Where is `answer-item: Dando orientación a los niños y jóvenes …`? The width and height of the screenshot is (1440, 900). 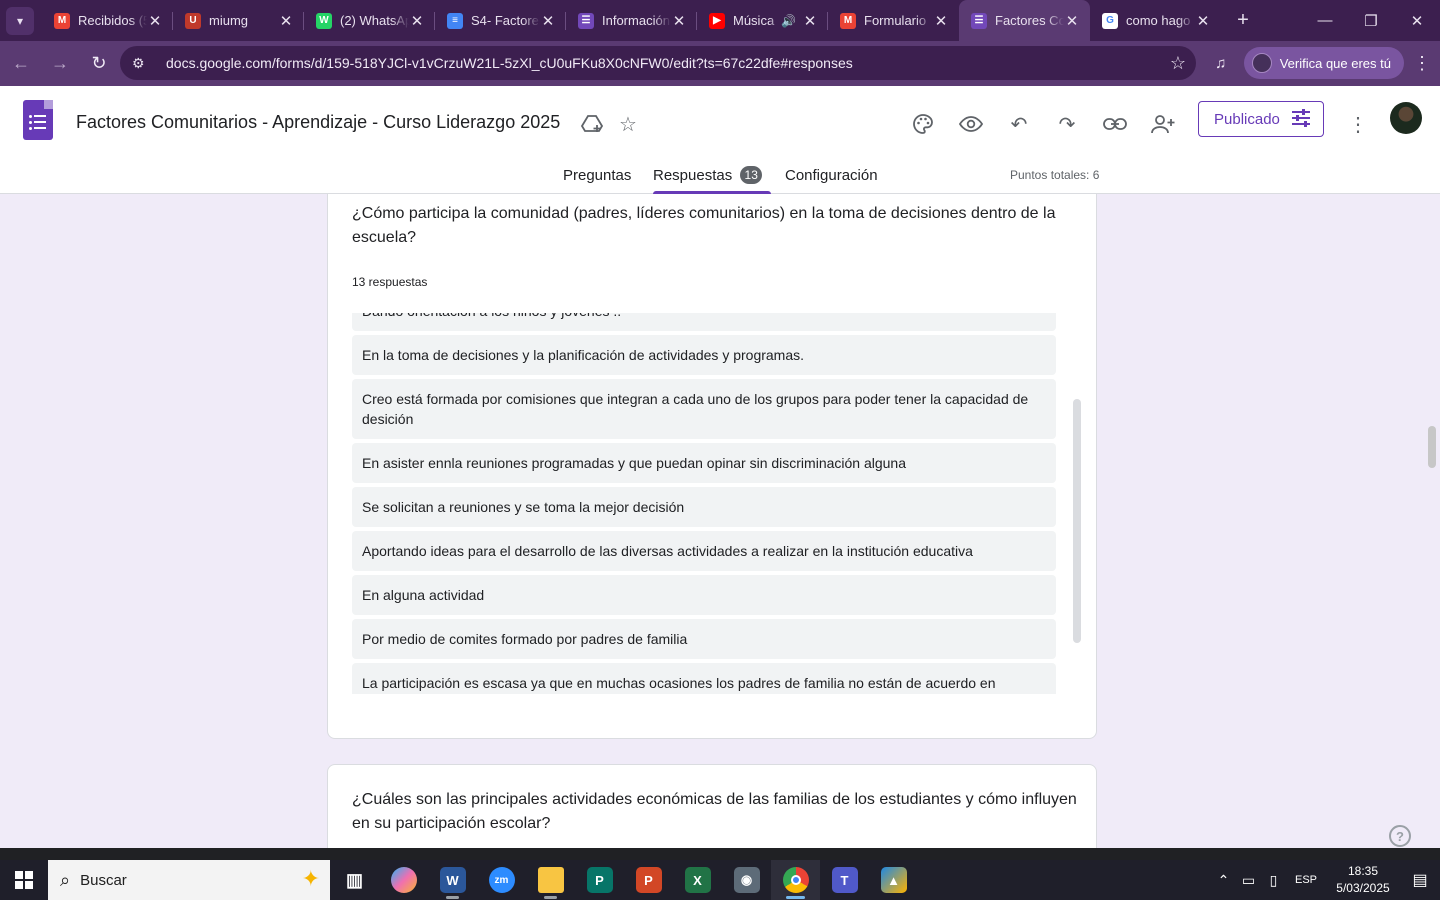 answer-item: Dando orientación a los niños y jóvenes … is located at coordinates (704, 322).